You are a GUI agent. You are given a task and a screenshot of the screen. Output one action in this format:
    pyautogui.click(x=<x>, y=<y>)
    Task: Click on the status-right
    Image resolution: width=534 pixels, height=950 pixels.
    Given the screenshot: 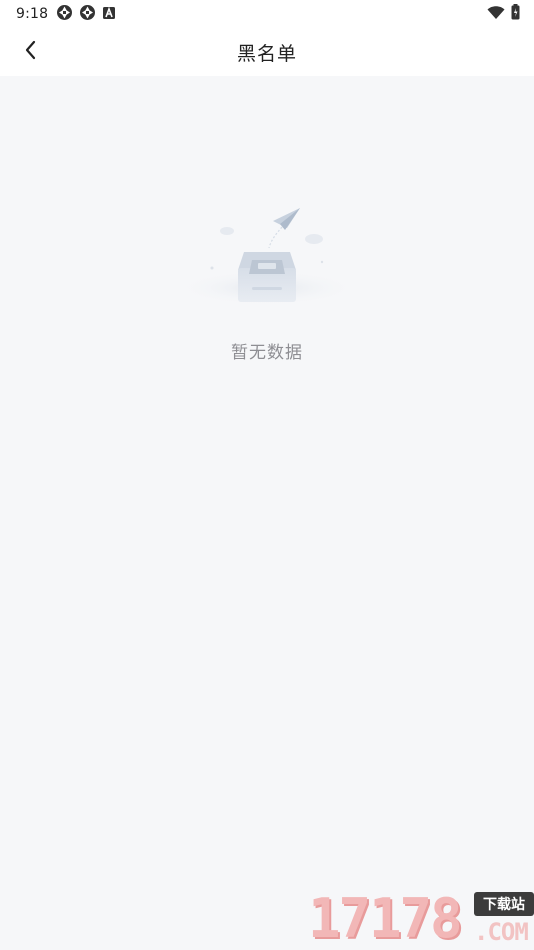 What is the action you would take?
    pyautogui.click(x=503, y=14)
    